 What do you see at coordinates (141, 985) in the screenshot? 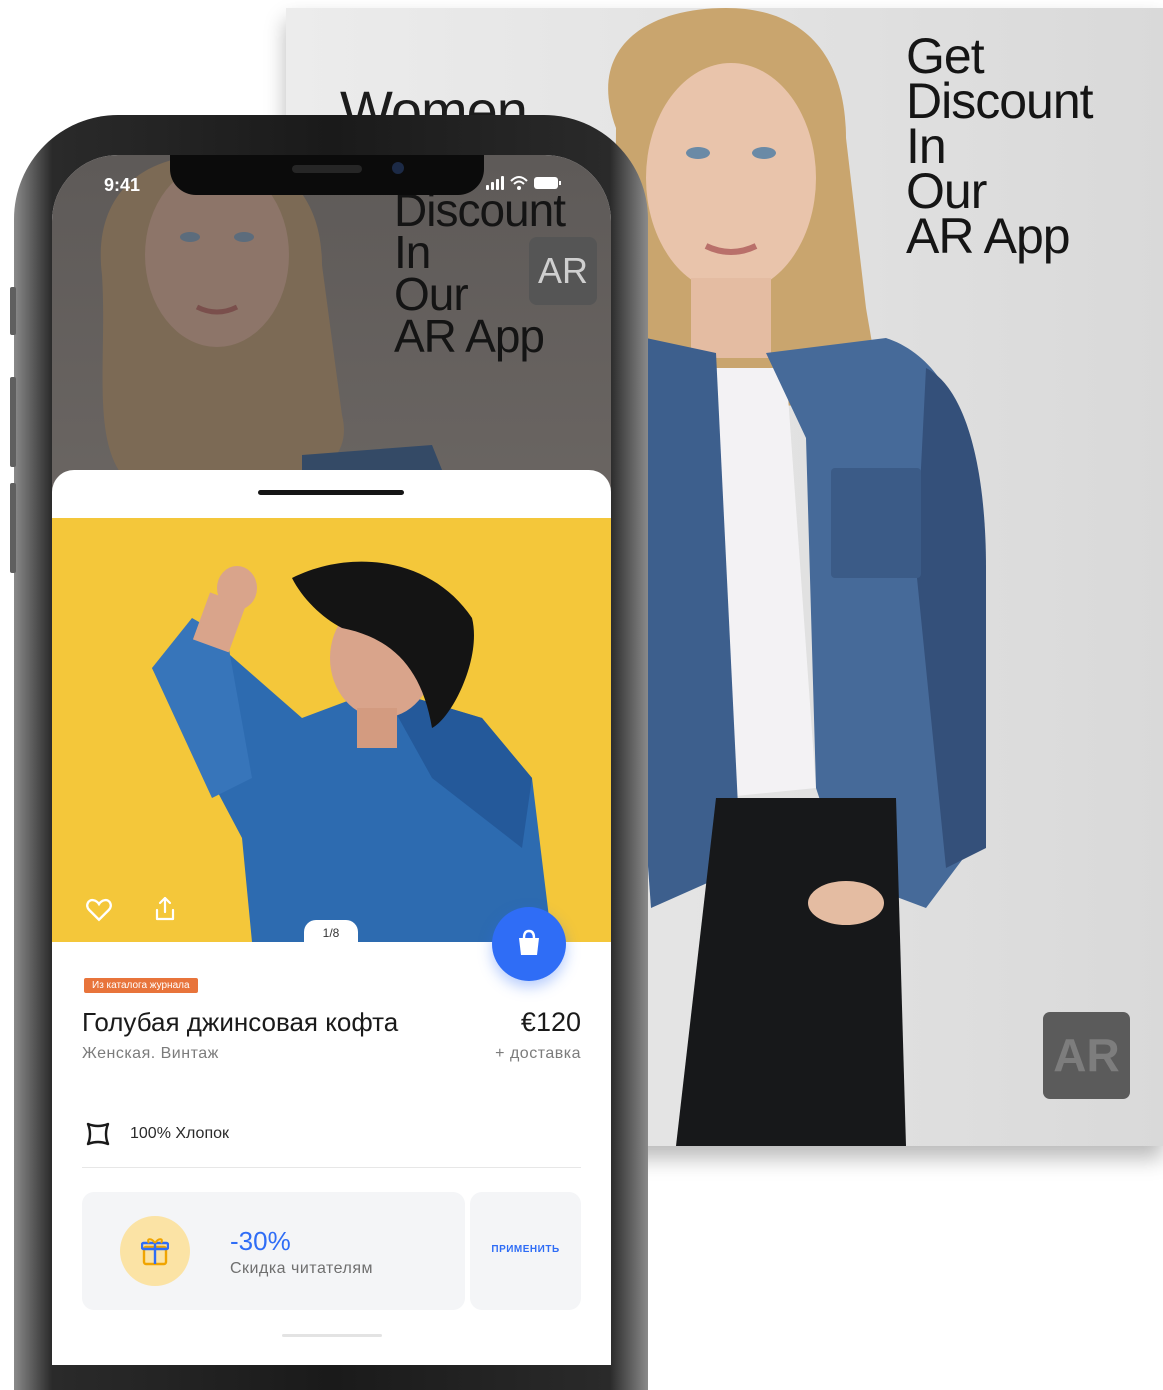
I see `catalog-tag: Из каталога журнала` at bounding box center [141, 985].